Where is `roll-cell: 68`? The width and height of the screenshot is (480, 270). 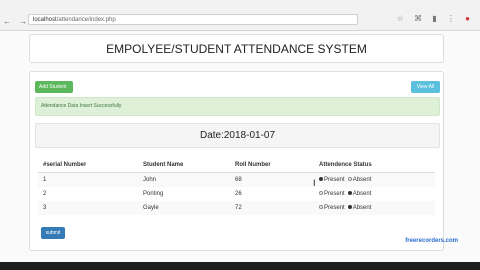
roll-cell: 68 is located at coordinates (238, 180).